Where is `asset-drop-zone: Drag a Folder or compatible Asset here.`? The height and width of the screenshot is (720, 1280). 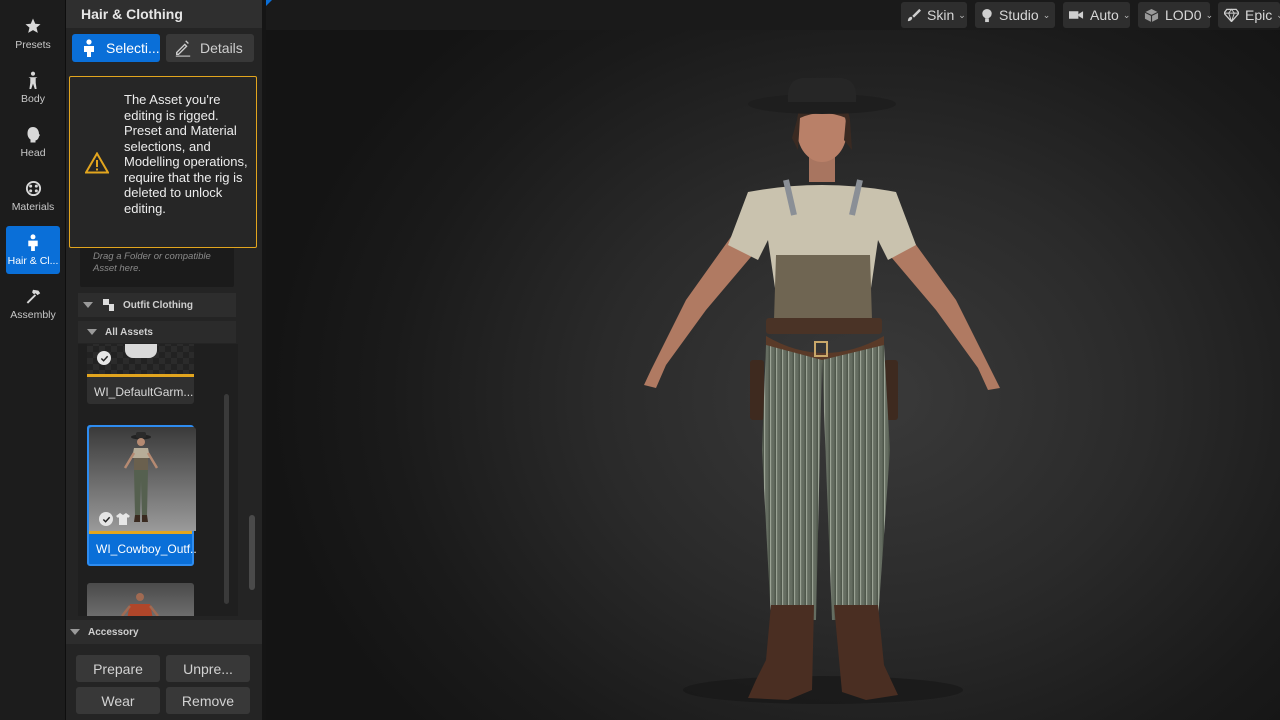
asset-drop-zone: Drag a Folder or compatible Asset here. is located at coordinates (157, 266).